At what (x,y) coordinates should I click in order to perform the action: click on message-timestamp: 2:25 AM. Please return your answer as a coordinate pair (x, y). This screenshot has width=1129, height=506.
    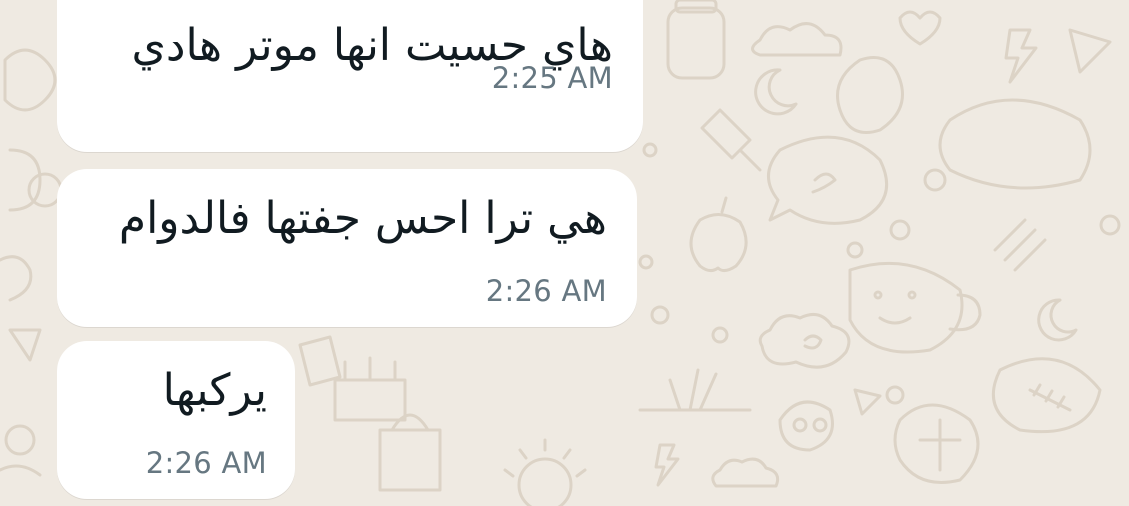
    Looking at the image, I should click on (552, 78).